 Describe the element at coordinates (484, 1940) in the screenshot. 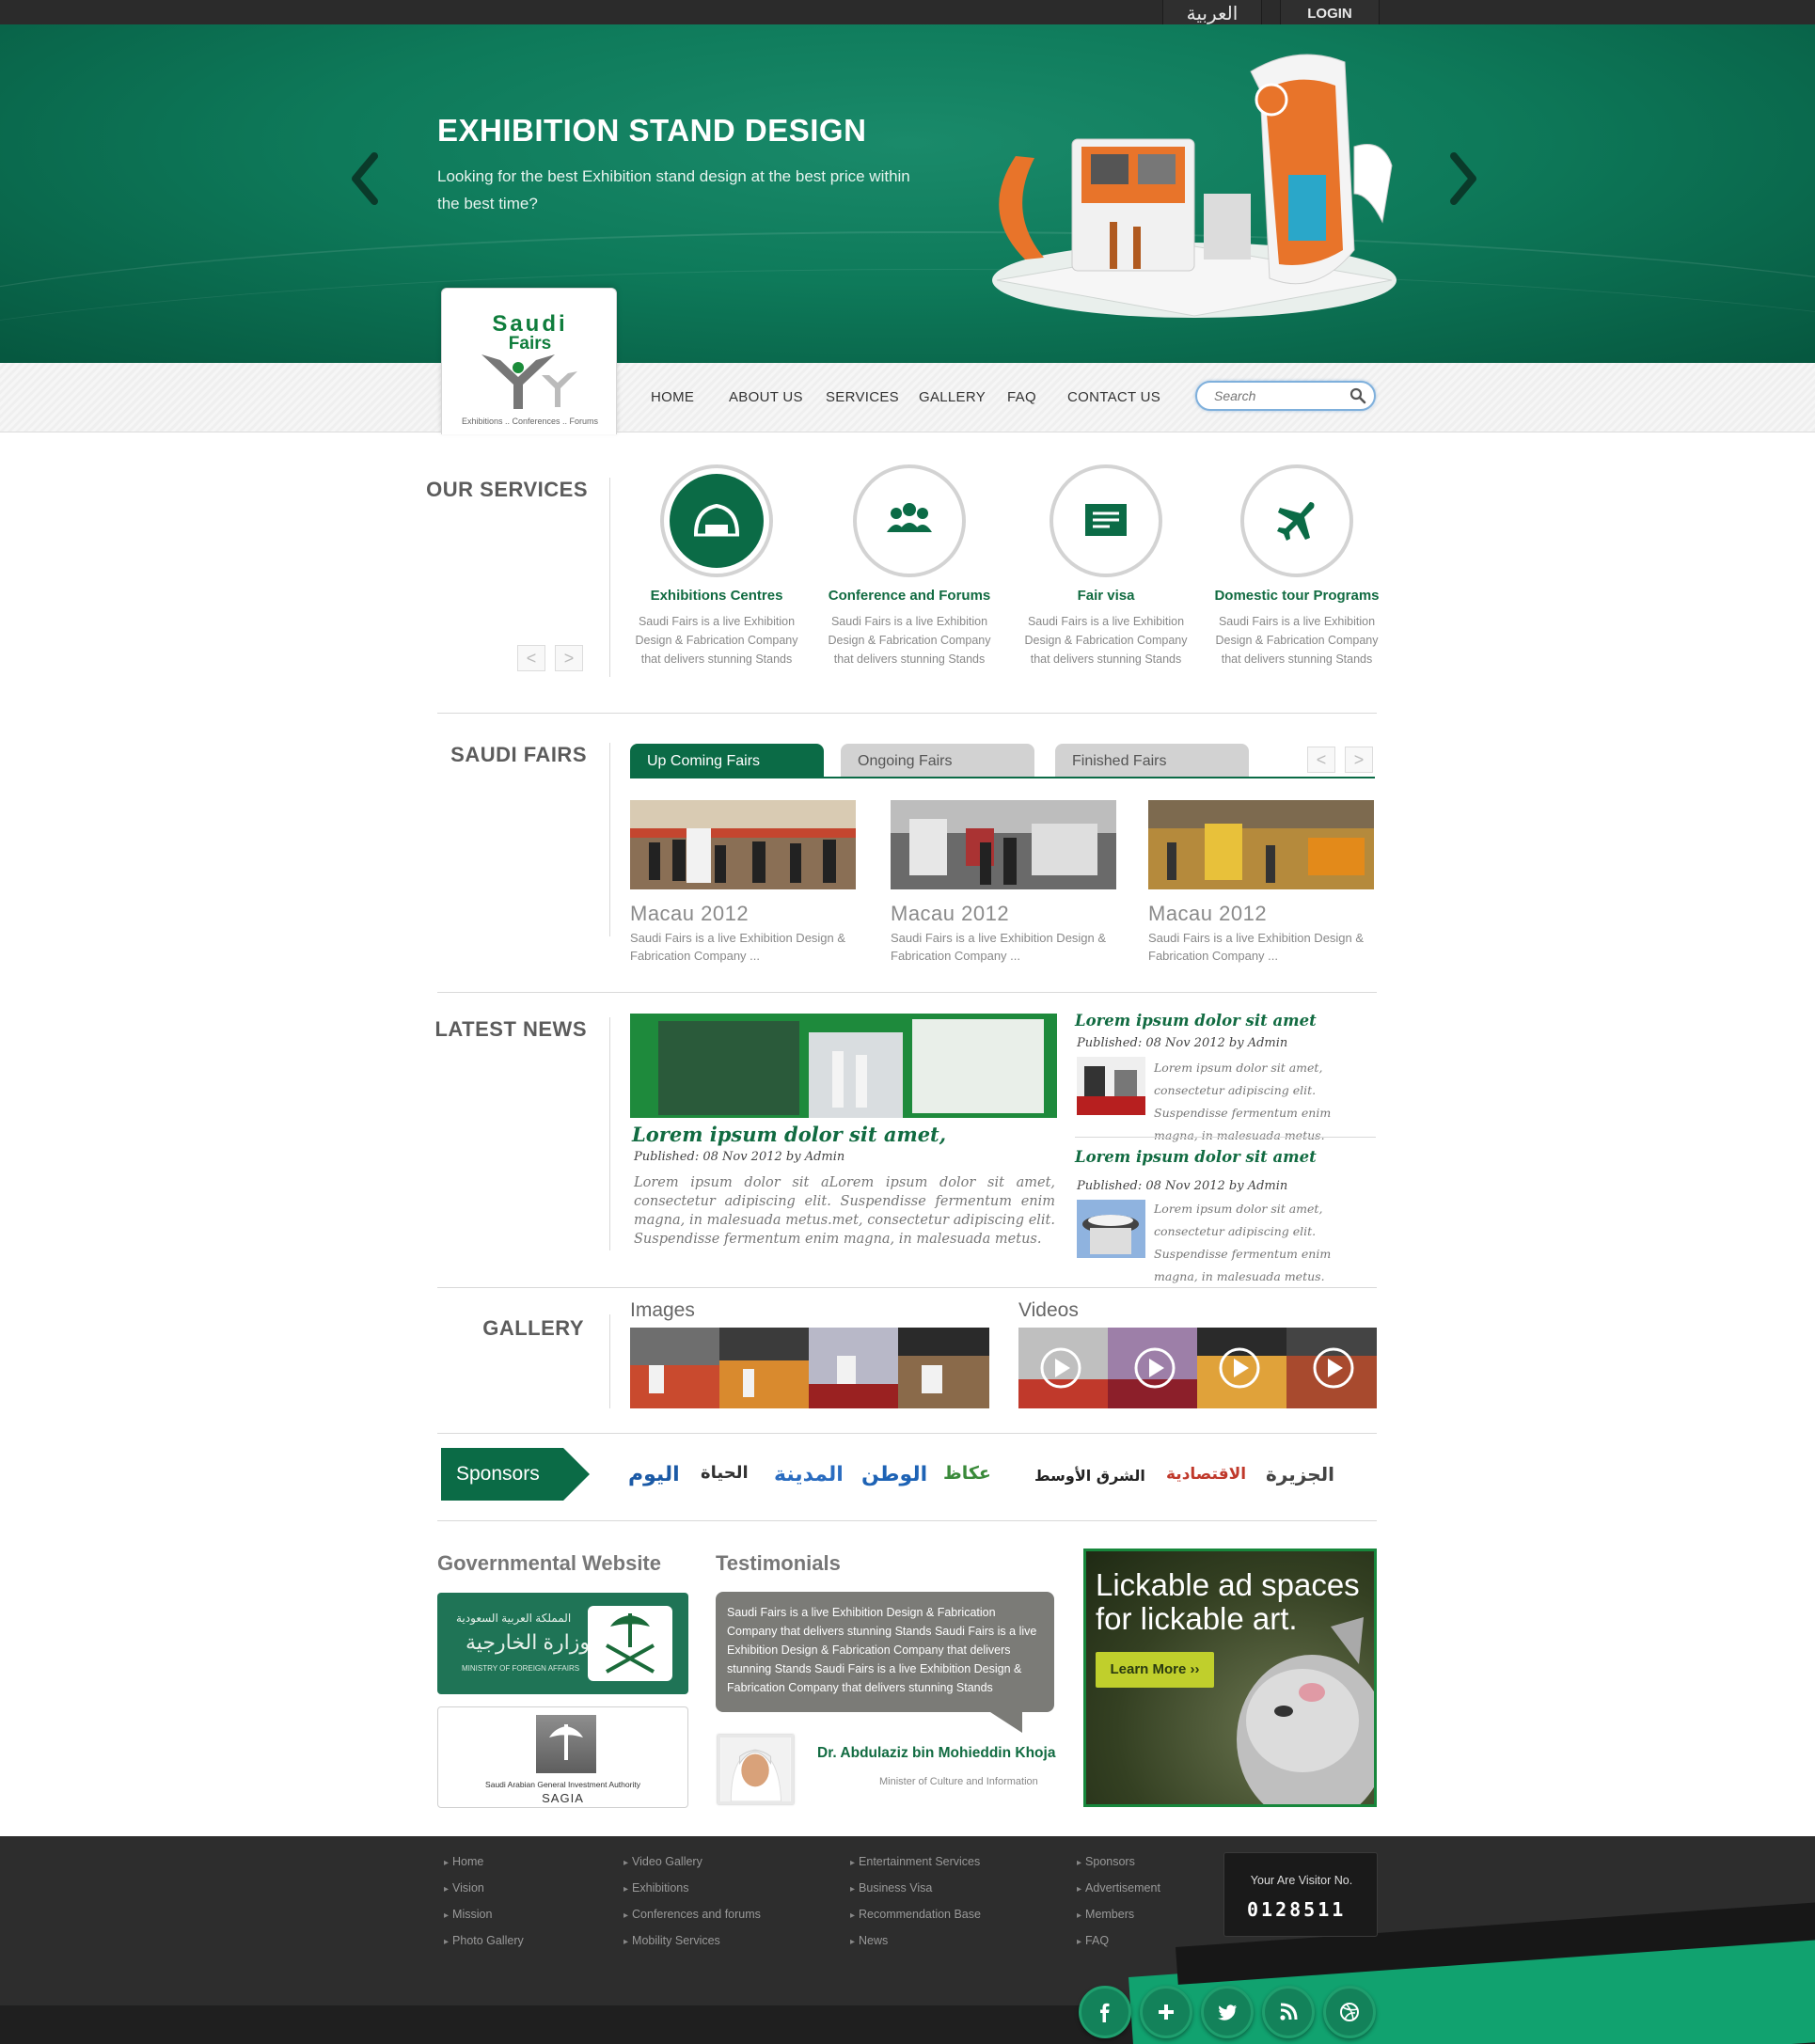

I see `footer-link: Photo Gallery` at that location.